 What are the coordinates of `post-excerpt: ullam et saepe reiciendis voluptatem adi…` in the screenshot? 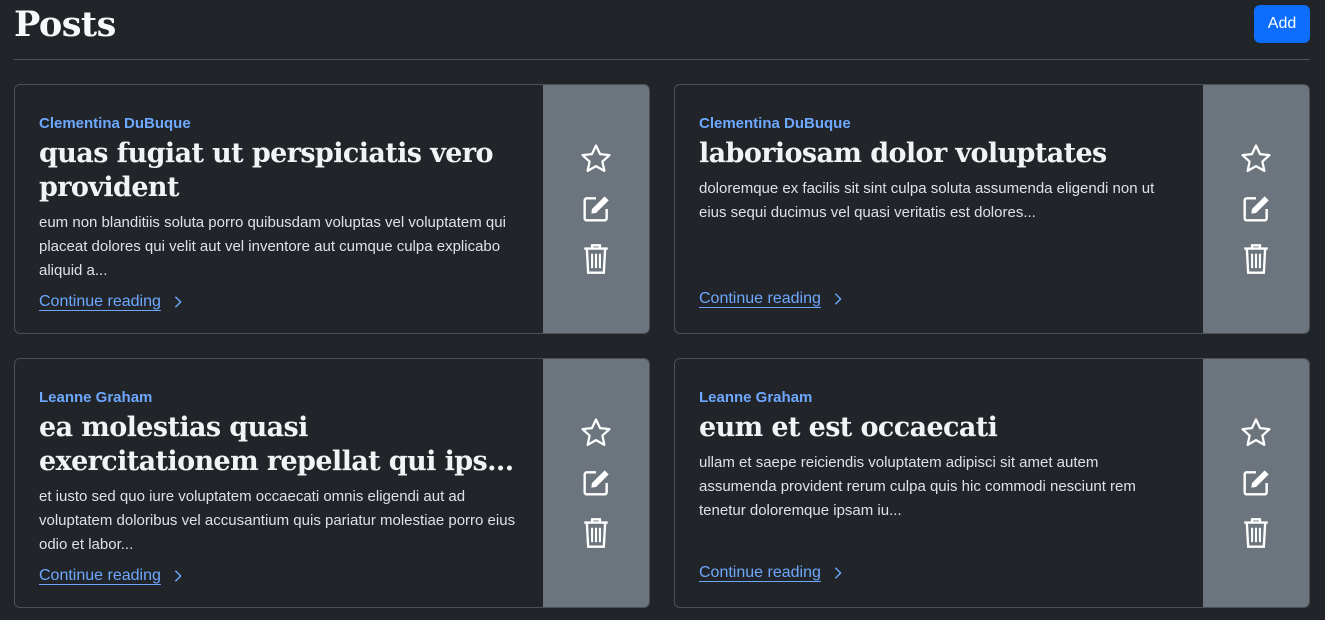 It's located at (917, 486).